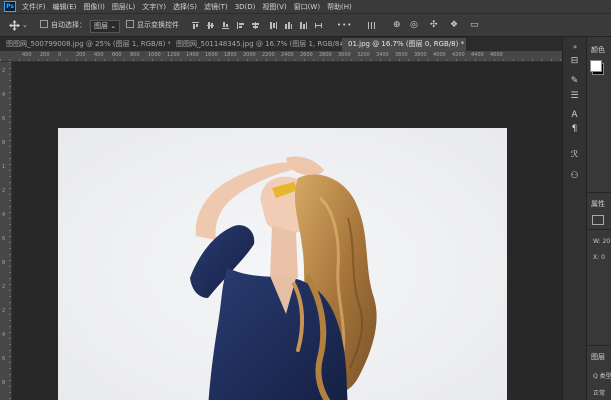  I want to click on properties-panel-title: 属性, so click(598, 204).